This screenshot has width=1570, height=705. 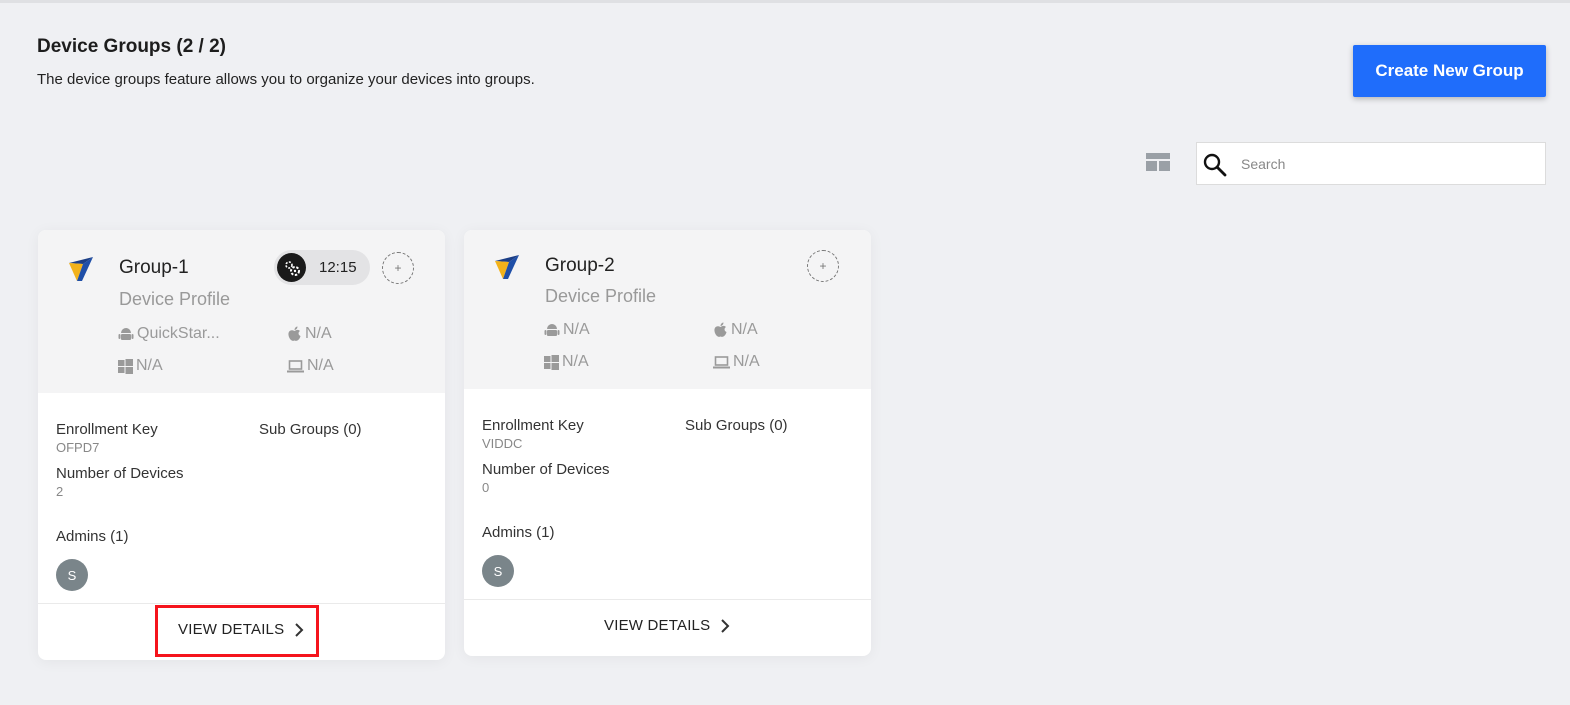 I want to click on search-box, so click(x=1371, y=163).